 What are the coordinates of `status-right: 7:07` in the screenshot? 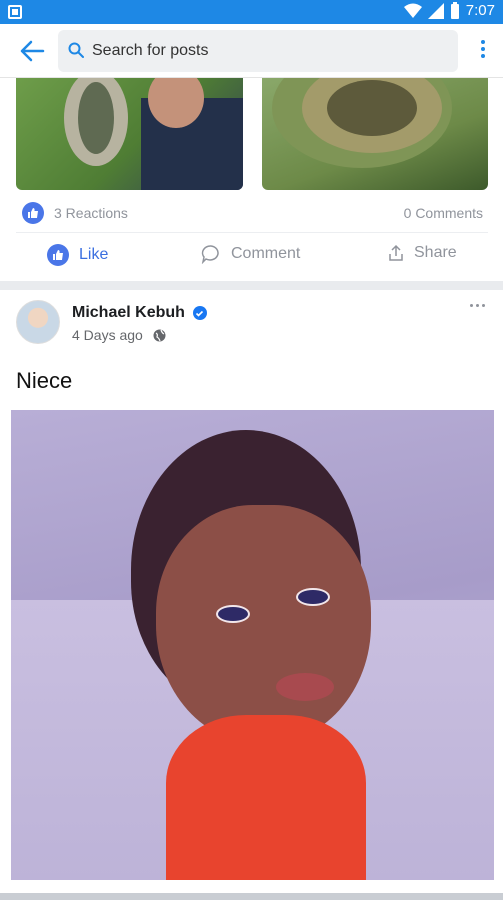 It's located at (449, 10).